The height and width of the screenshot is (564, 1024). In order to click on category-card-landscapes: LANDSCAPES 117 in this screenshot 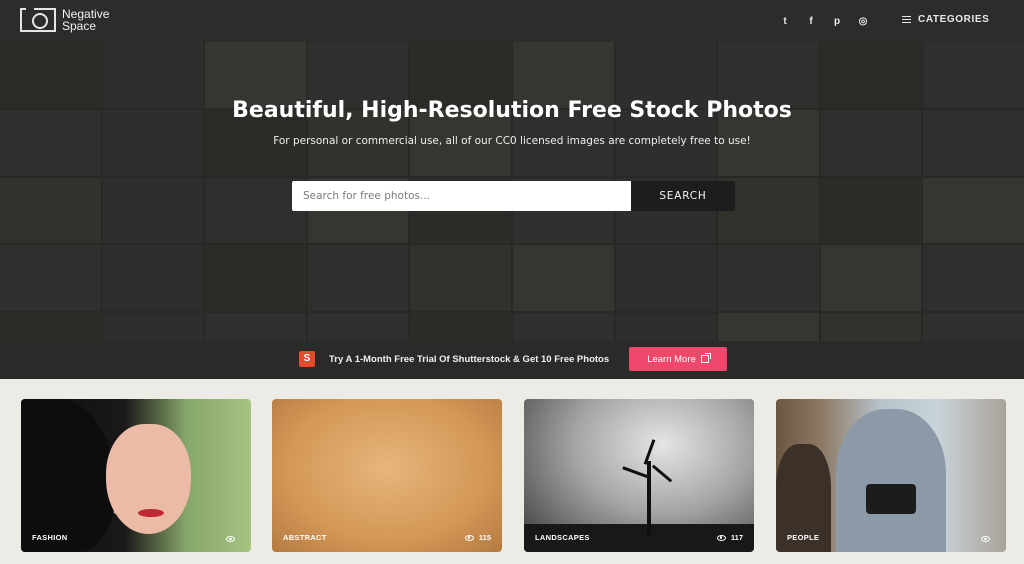, I will do `click(639, 475)`.